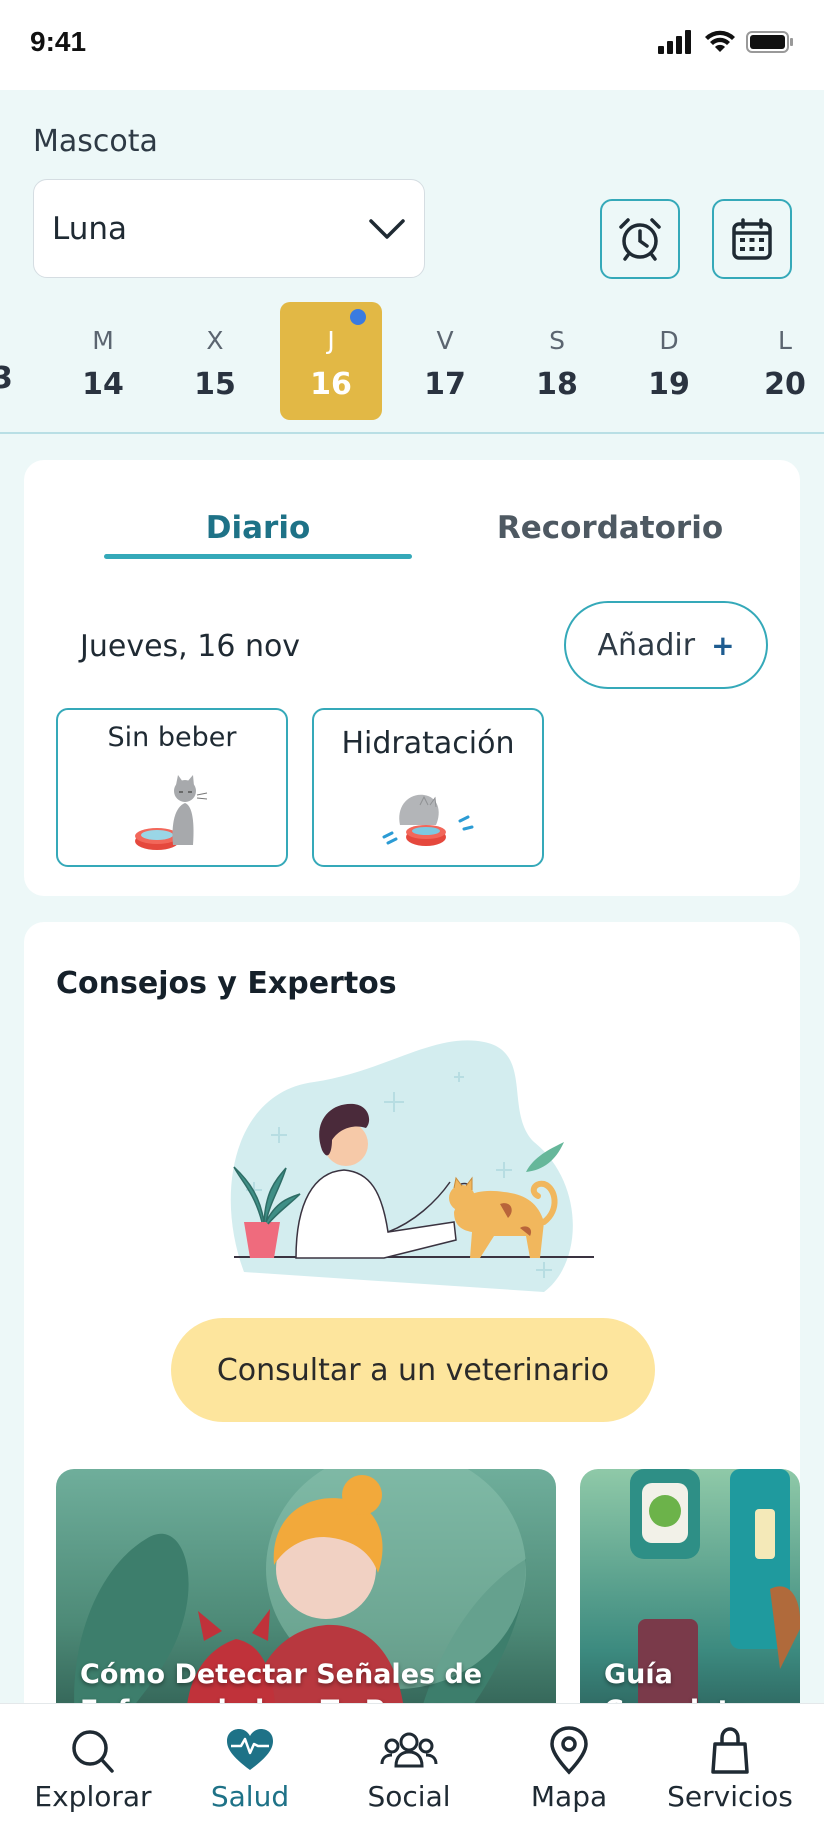 The image size is (824, 1834). I want to click on tabs: Diario Recordatorio, so click(420, 550).